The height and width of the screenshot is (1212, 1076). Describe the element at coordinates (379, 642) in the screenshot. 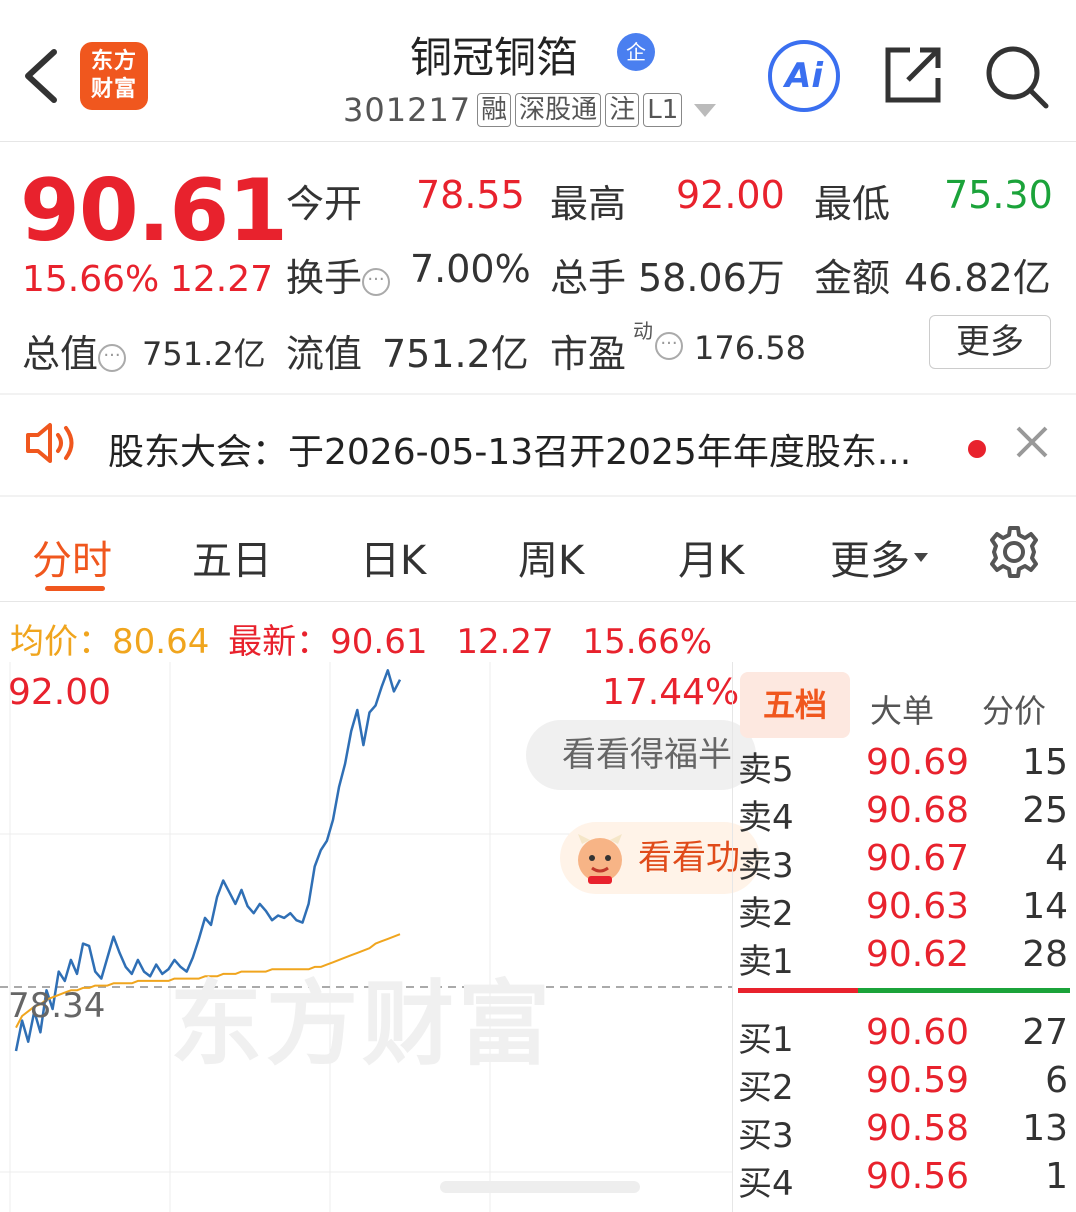

I see `latest-value: 90.61` at that location.